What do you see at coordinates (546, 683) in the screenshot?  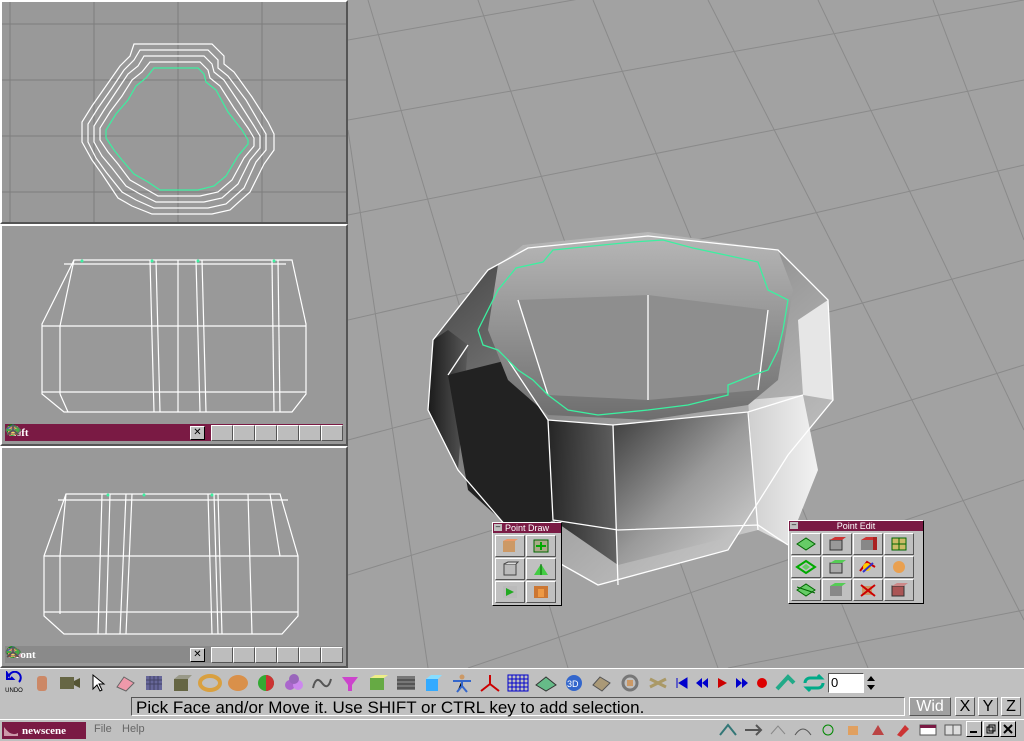 I see `ground-plane-icon` at bounding box center [546, 683].